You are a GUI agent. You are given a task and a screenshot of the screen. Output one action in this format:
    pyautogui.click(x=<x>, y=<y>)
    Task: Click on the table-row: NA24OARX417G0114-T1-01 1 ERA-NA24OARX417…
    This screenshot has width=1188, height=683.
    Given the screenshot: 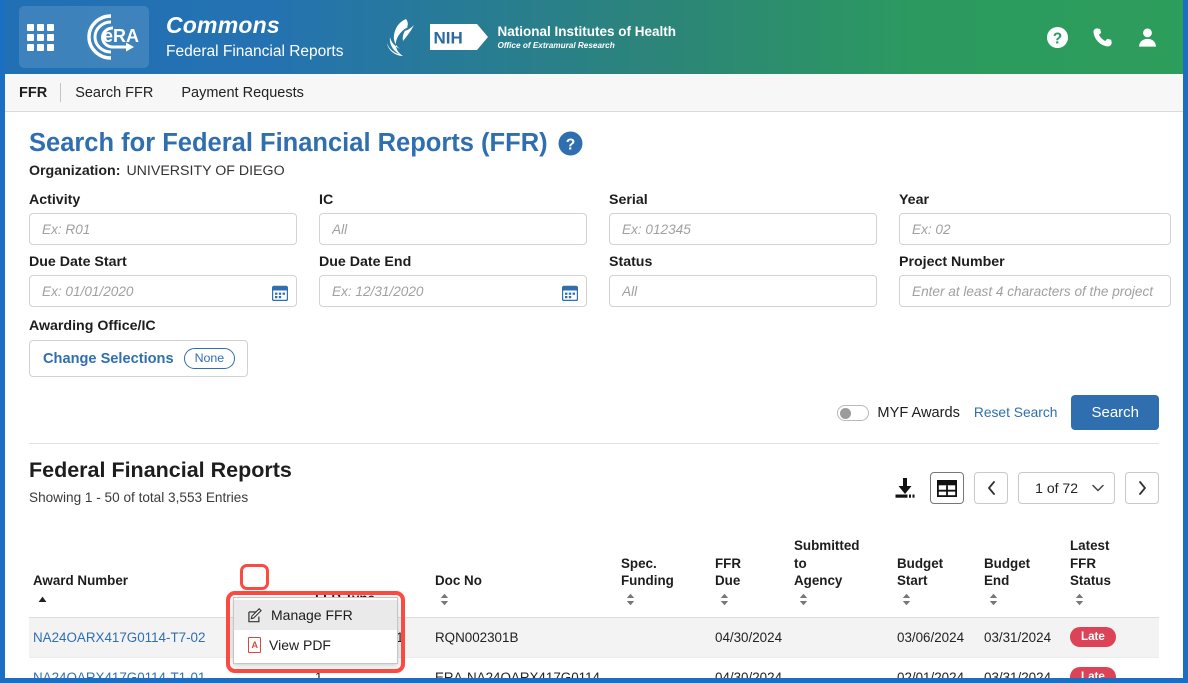 What is the action you would take?
    pyautogui.click(x=594, y=667)
    